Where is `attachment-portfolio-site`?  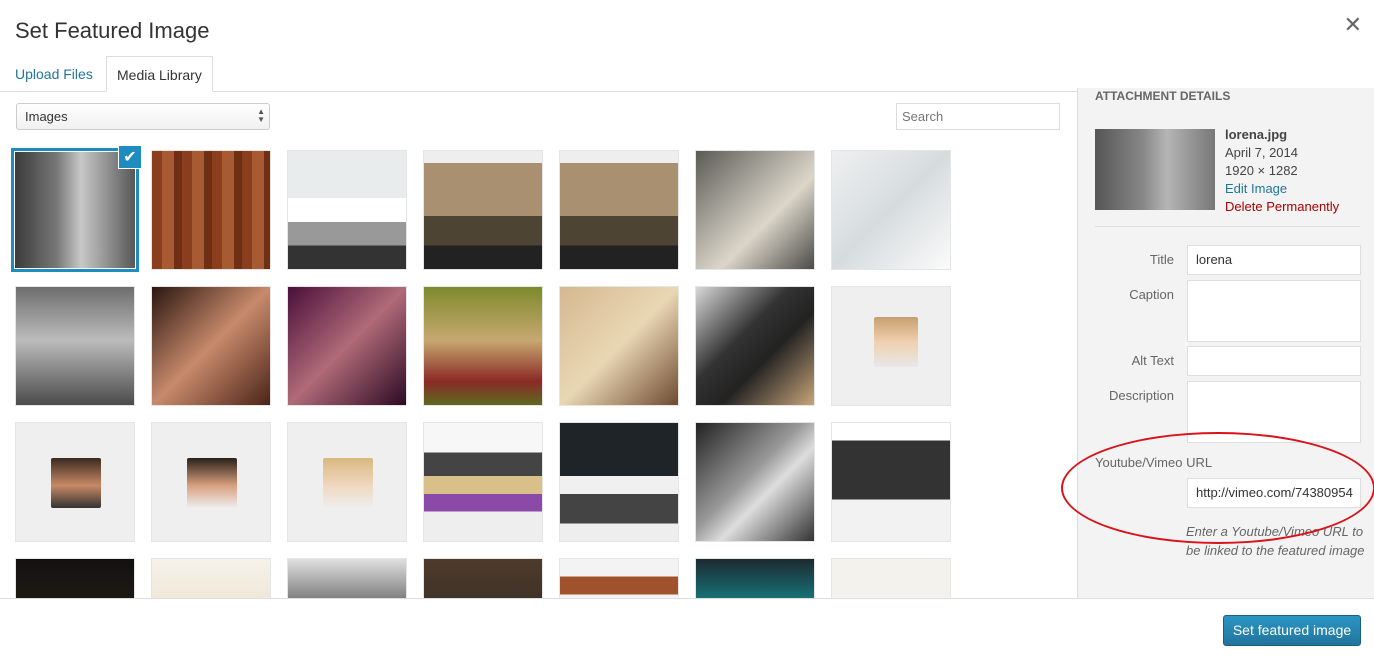 attachment-portfolio-site is located at coordinates (347, 210).